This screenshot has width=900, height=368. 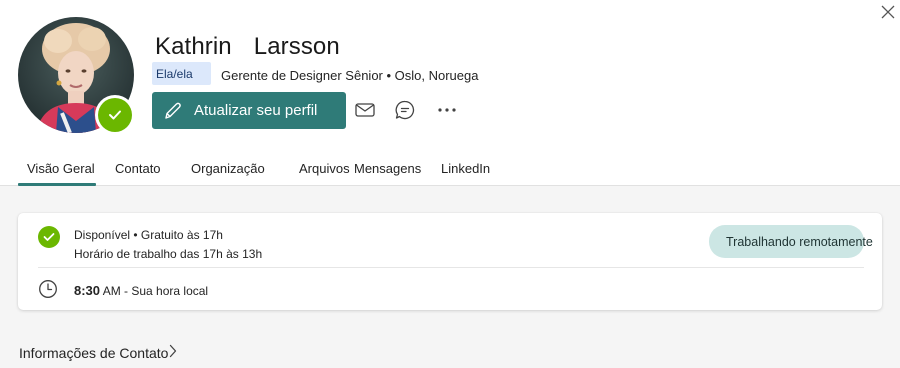 What do you see at coordinates (94, 353) in the screenshot?
I see `contact-info-title: Informações de Contato` at bounding box center [94, 353].